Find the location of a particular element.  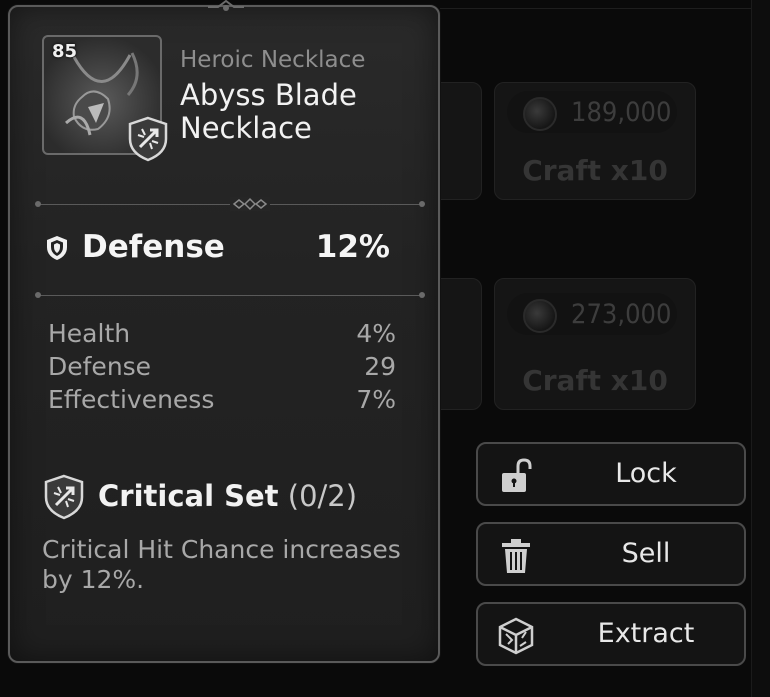

substat-row: Effectiveness 7% is located at coordinates (222, 401).